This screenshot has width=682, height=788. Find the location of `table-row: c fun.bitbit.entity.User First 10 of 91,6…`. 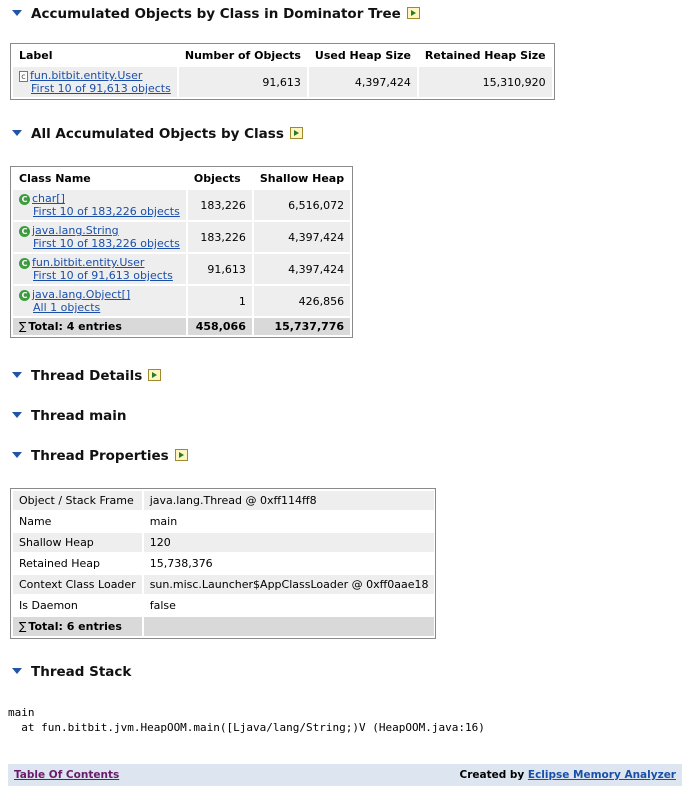

table-row: c fun.bitbit.entity.User First 10 of 91,6… is located at coordinates (282, 82).